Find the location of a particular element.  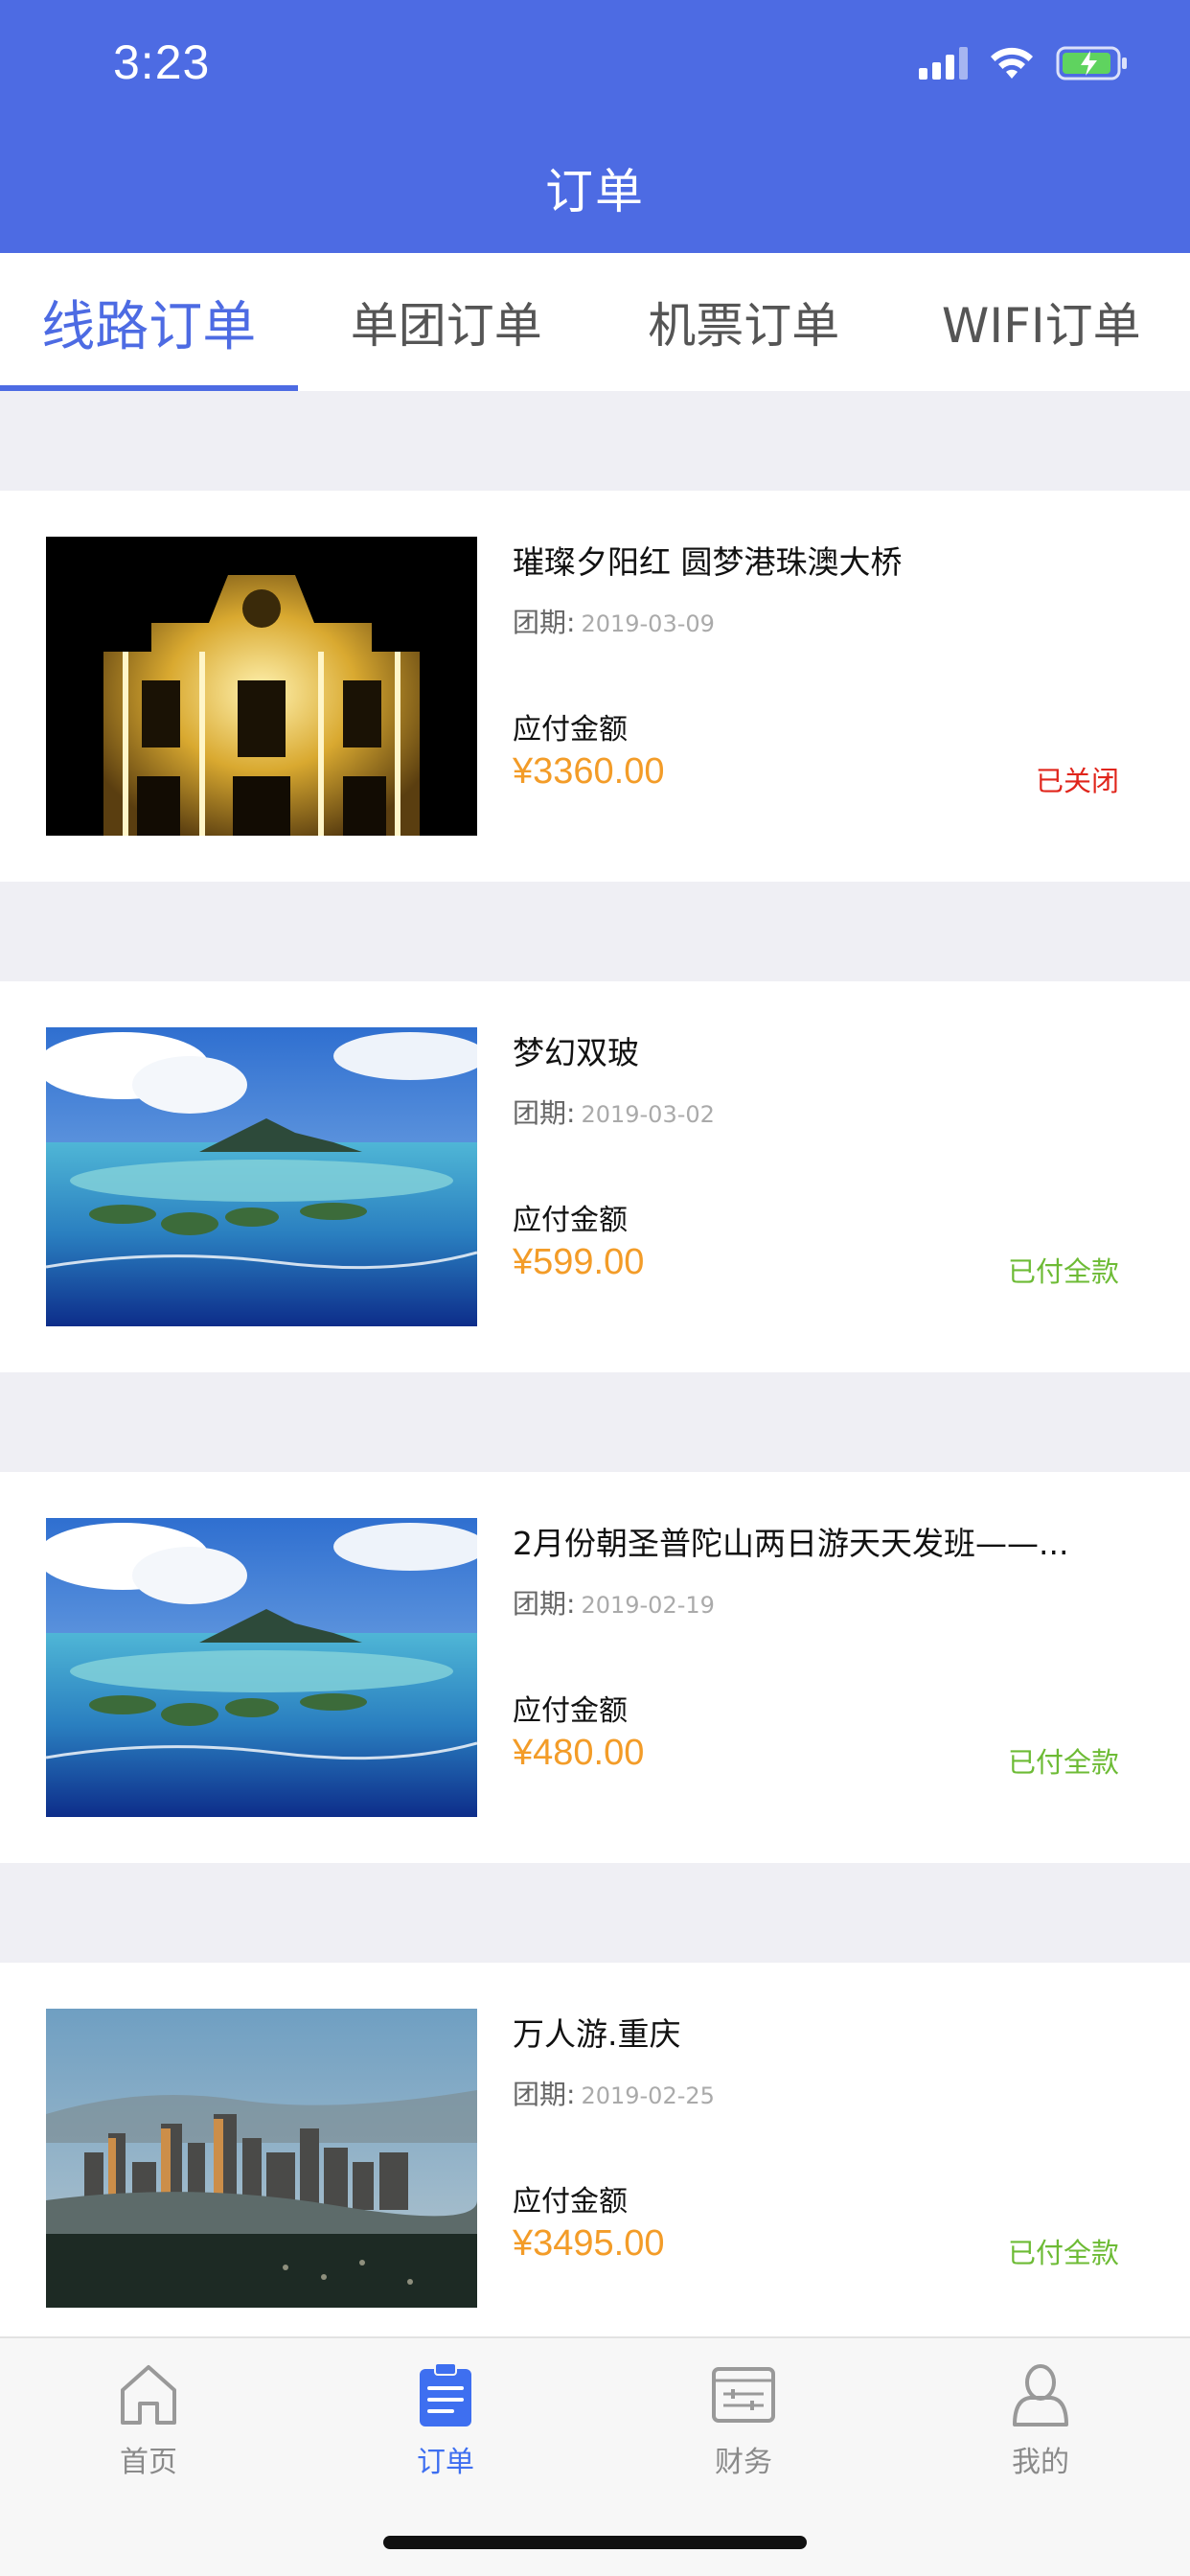

signal-icon is located at coordinates (944, 63).